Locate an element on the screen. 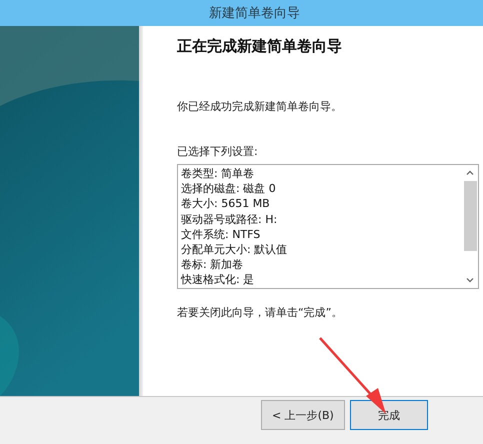 Image resolution: width=483 pixels, height=444 pixels. settings-item: 驱动器号或路径: H: is located at coordinates (229, 219).